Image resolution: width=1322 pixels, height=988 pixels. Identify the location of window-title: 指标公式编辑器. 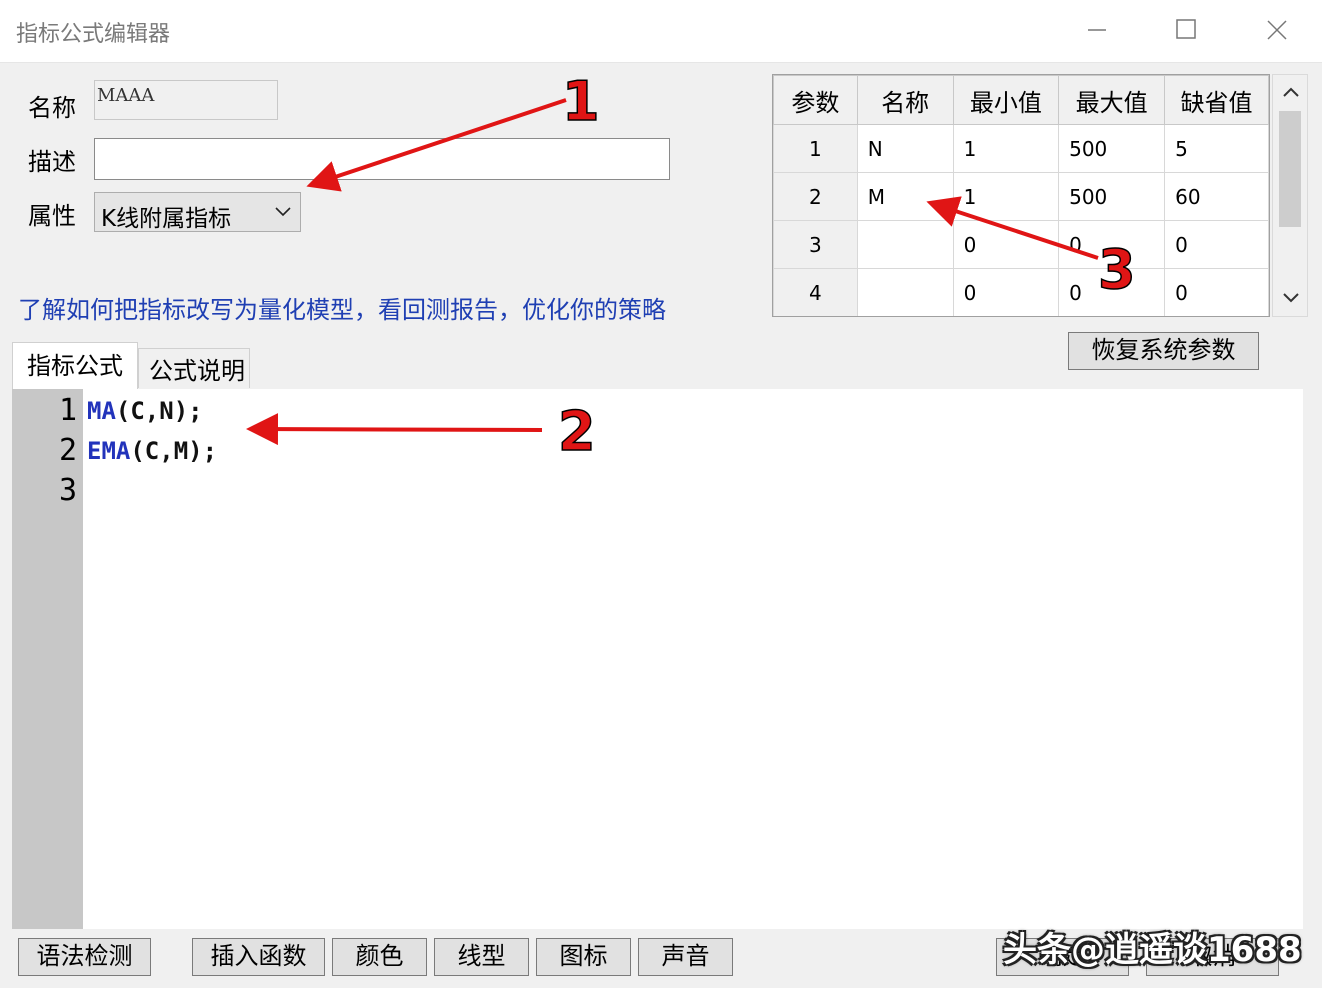
(93, 34).